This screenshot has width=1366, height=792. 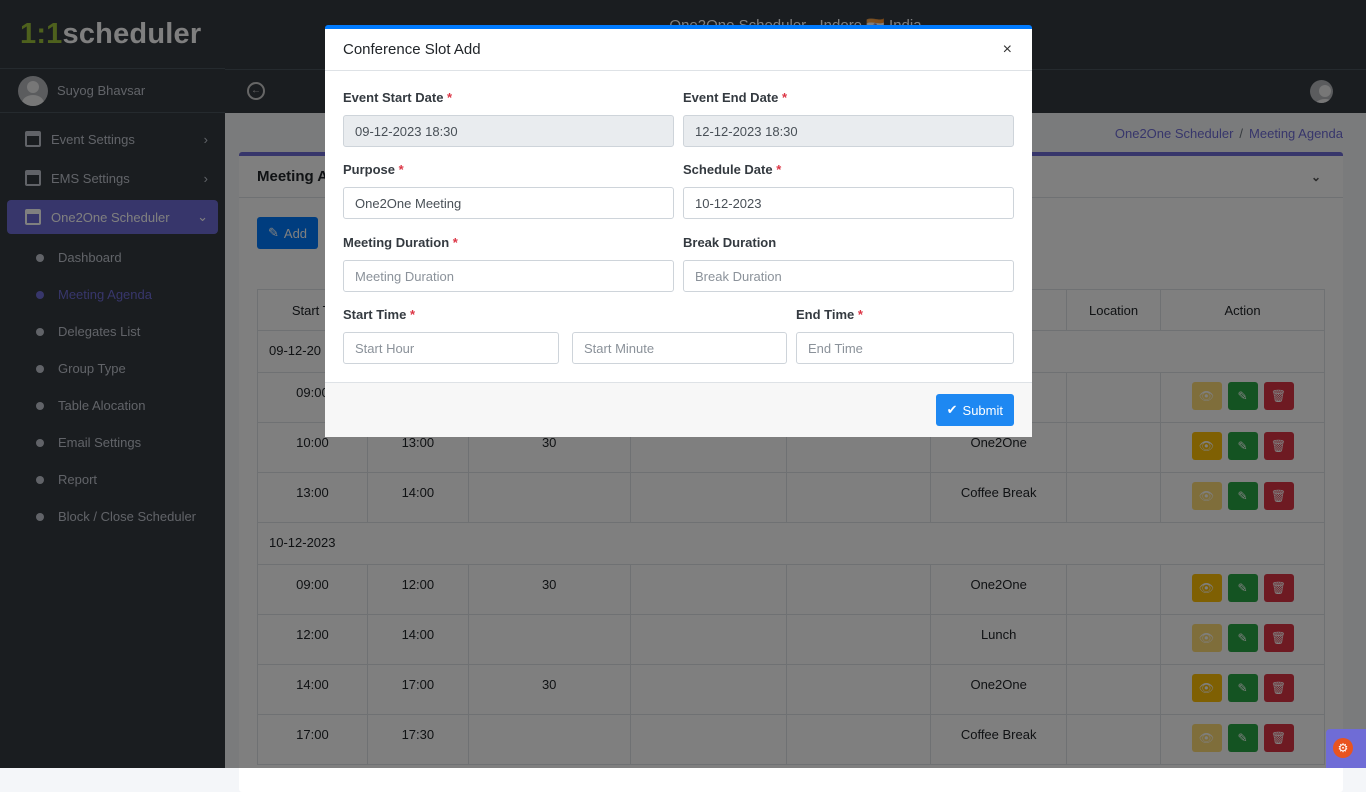 I want to click on floating-widget: ⚙, so click(x=1346, y=748).